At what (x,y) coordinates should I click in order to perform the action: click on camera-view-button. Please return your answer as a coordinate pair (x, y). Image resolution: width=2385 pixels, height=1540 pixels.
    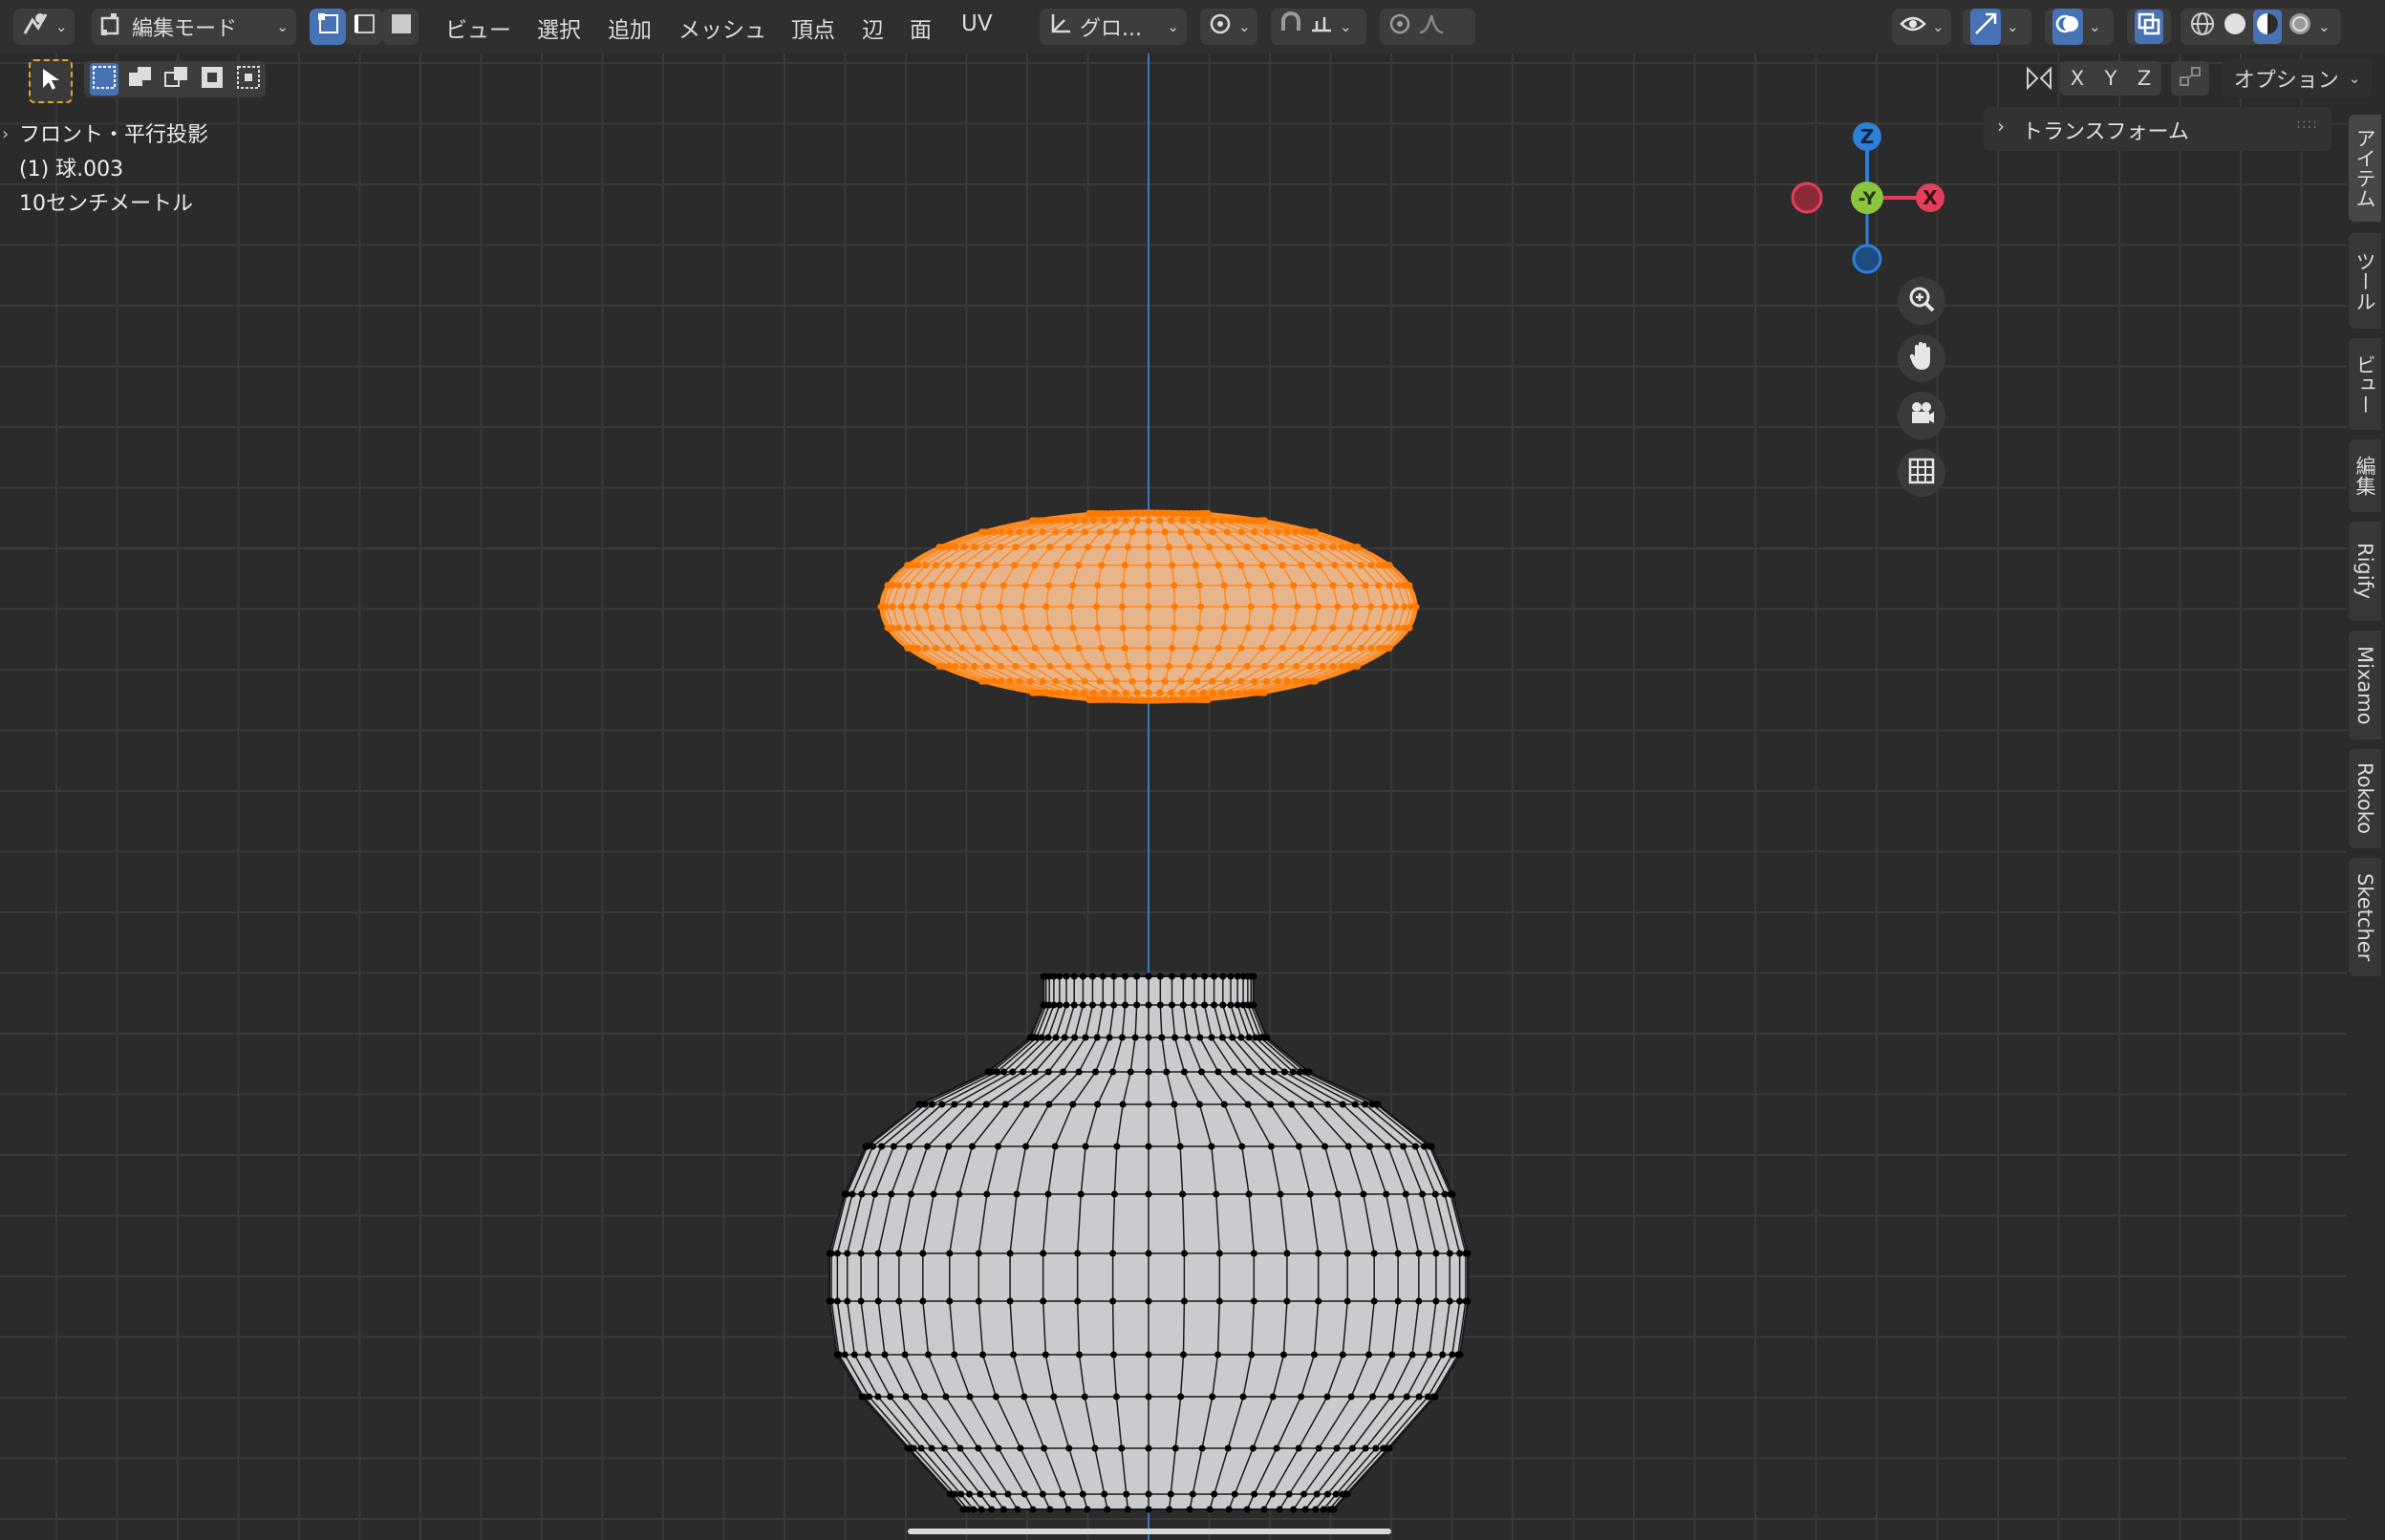
    Looking at the image, I should click on (1921, 415).